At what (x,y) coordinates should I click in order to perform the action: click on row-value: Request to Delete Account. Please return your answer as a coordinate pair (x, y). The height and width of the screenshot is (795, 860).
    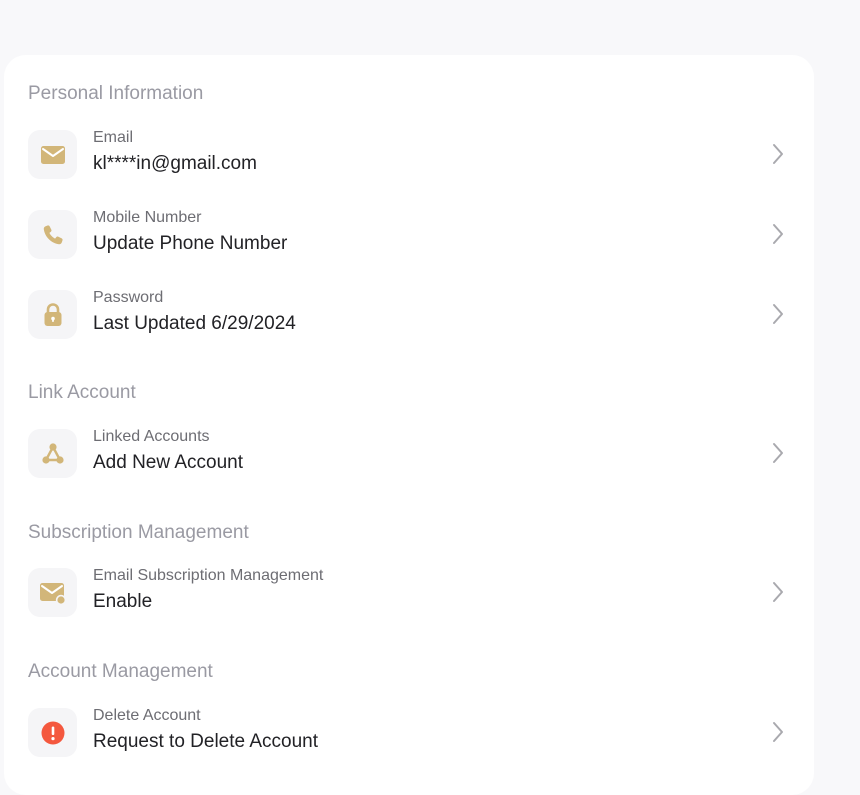
    Looking at the image, I should click on (205, 741).